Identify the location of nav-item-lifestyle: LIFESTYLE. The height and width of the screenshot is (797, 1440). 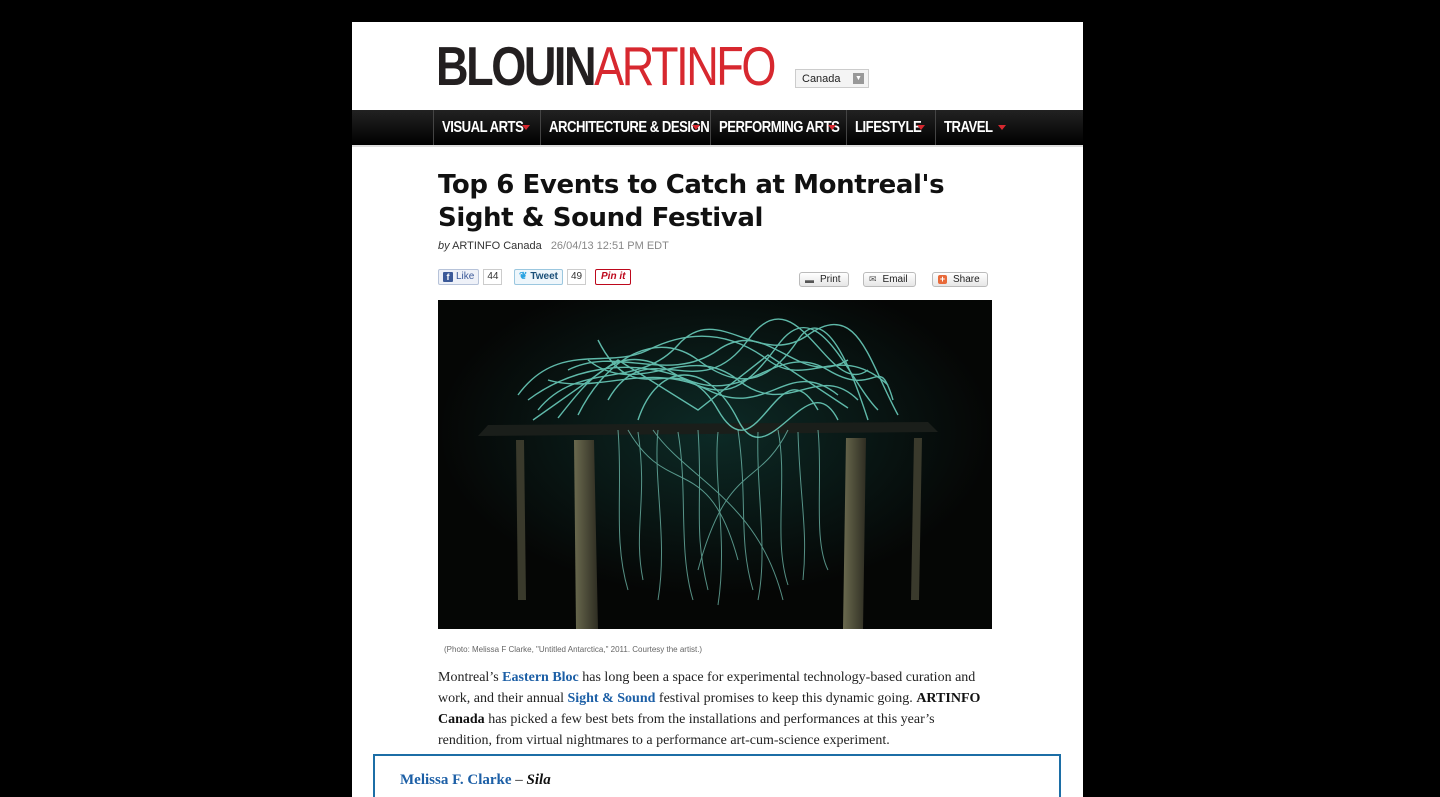
(895, 127).